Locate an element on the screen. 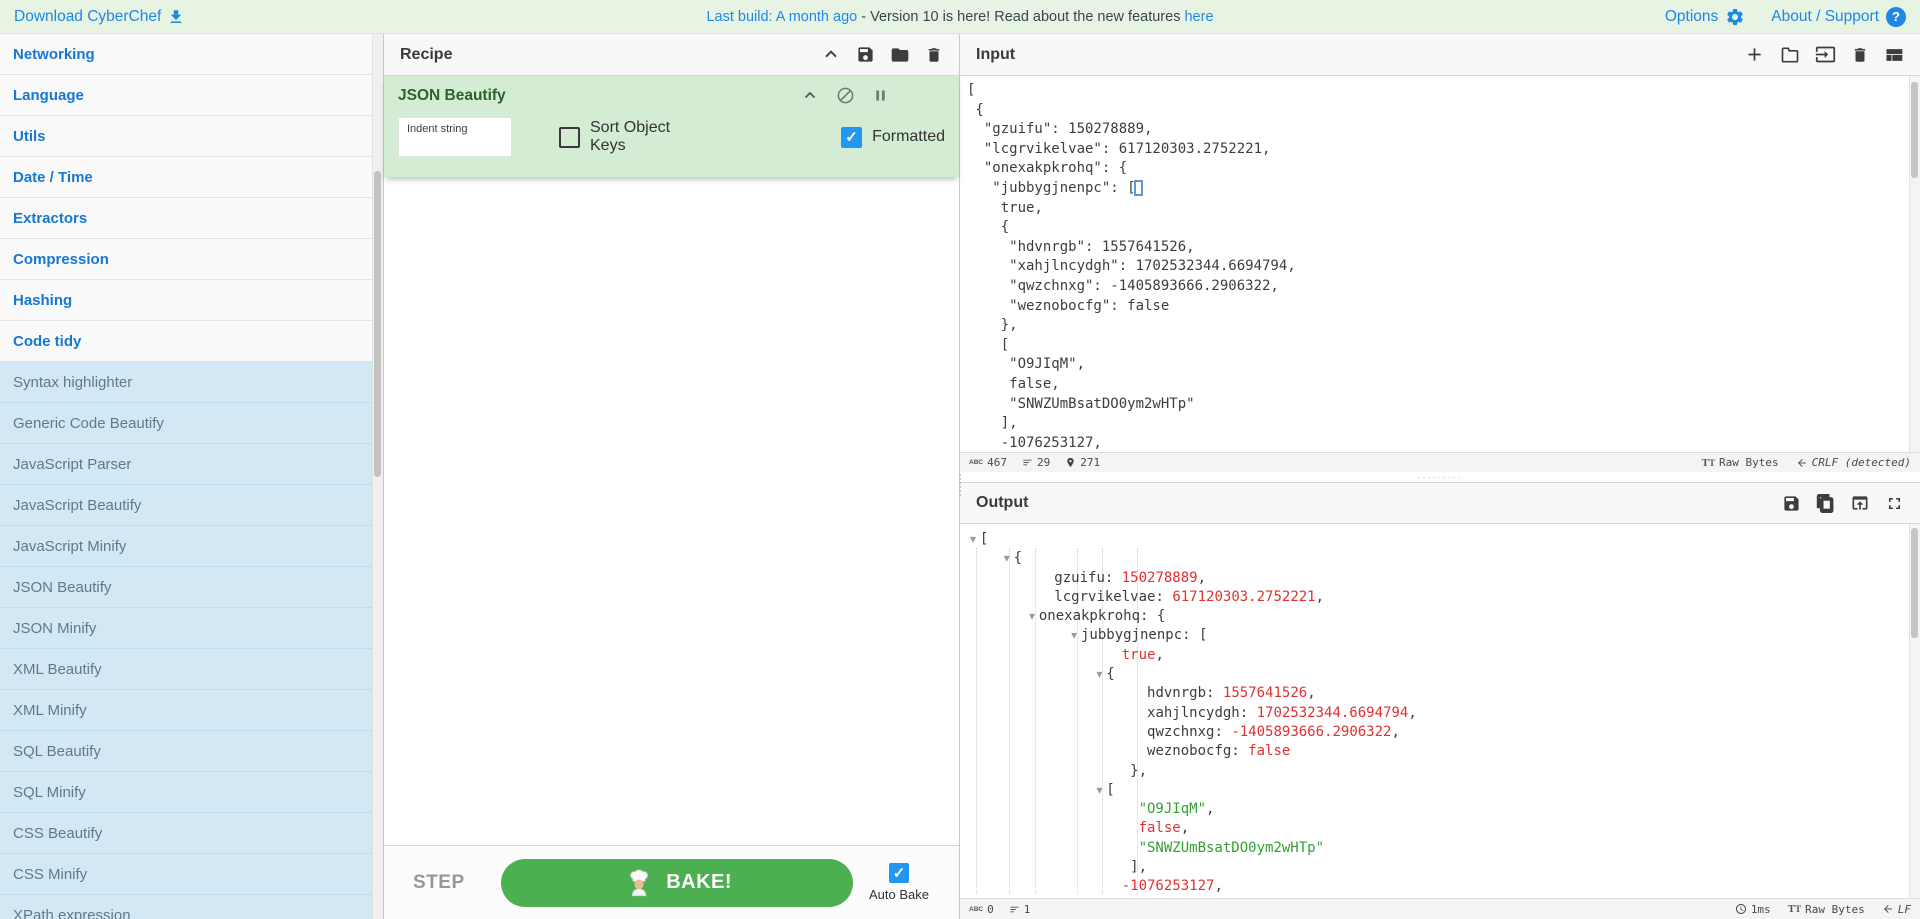  column-splitter-grip is located at coordinates (960, 485).